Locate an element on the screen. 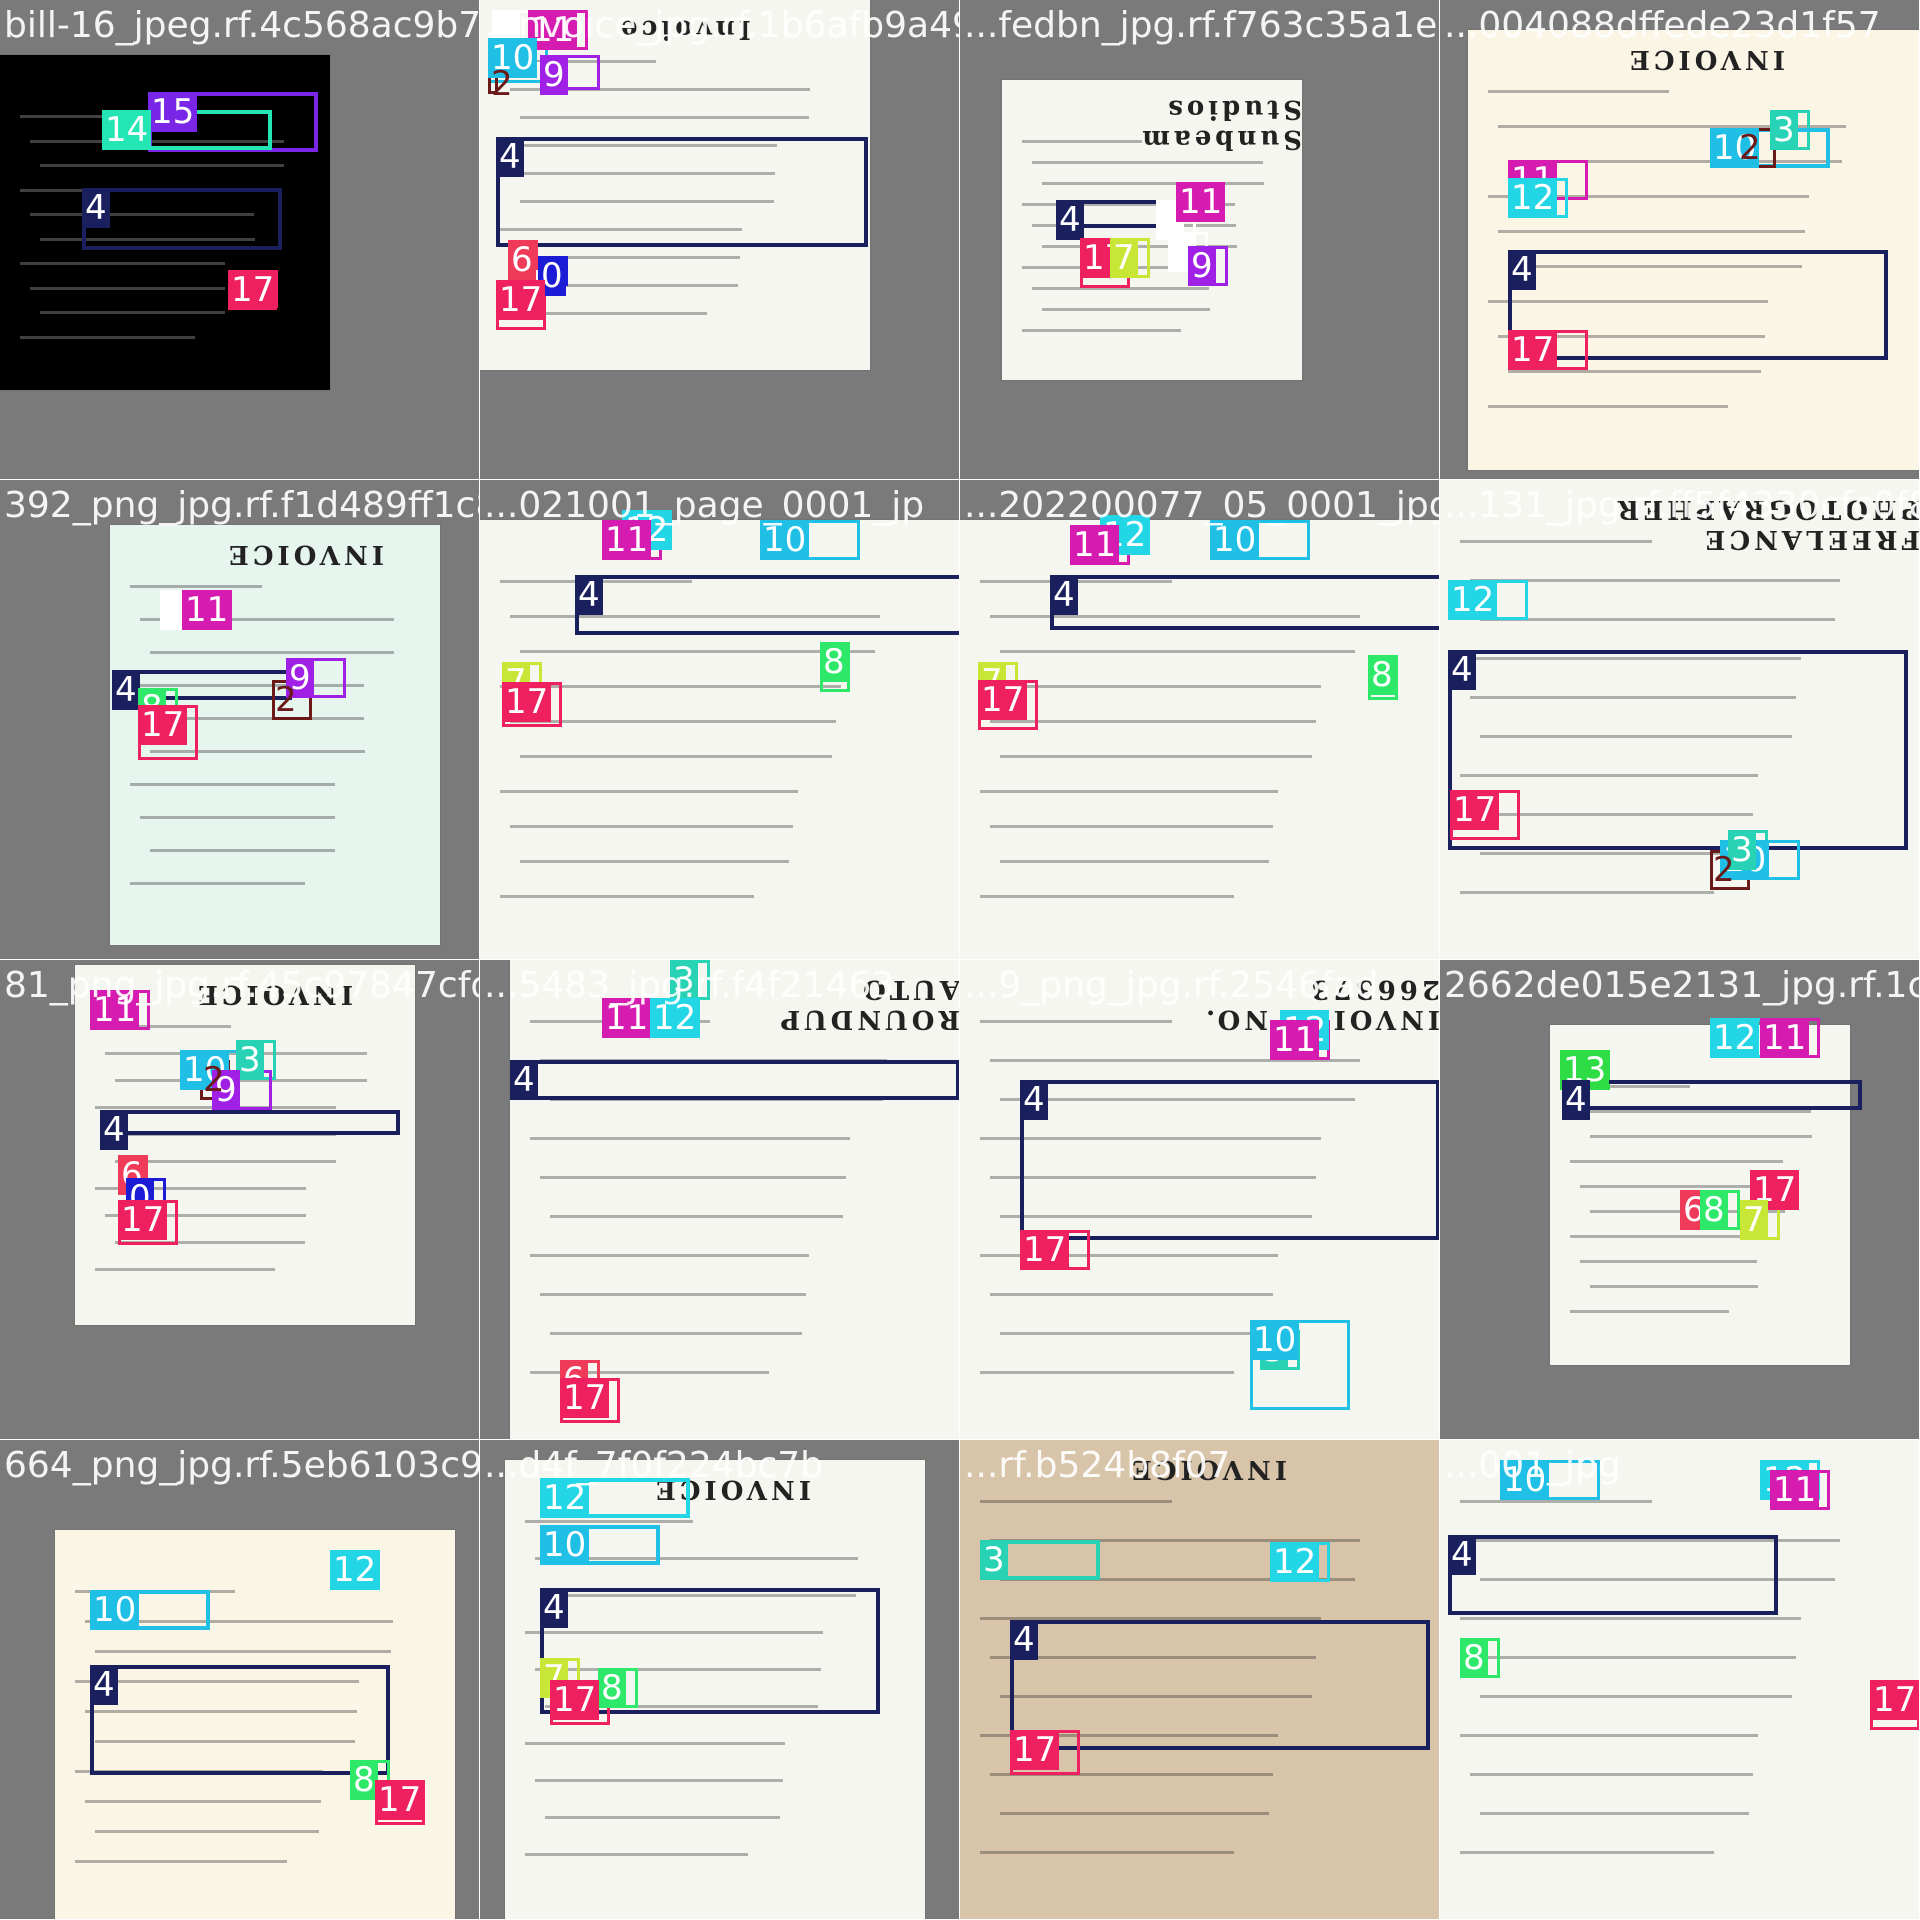 The height and width of the screenshot is (1920, 1920). tile-filename-label: 392_png_jpg.rf.f1d489ff1c8e is located at coordinates (242, 505).